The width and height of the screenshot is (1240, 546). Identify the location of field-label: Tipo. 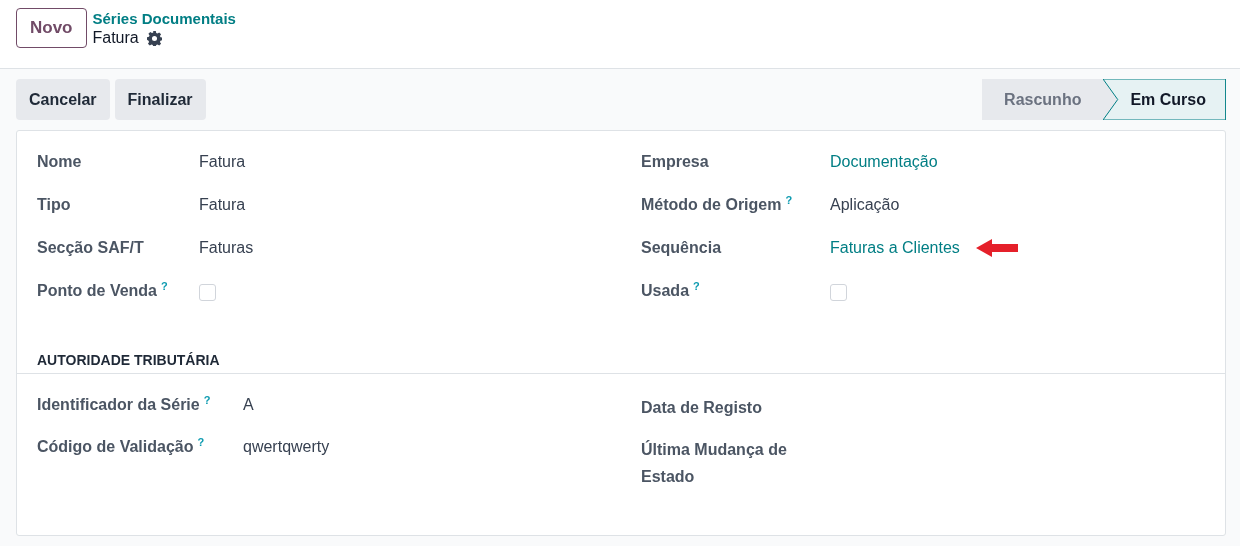
(54, 205).